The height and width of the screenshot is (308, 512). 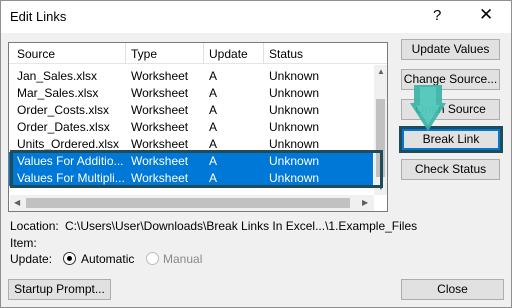 What do you see at coordinates (38, 16) in the screenshot?
I see `dialog-title: Edit Links` at bounding box center [38, 16].